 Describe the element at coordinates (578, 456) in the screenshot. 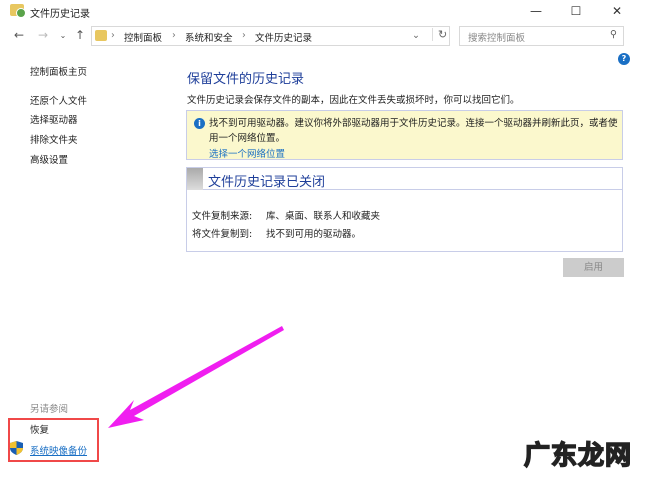

I see `watermark: 广东龙网` at that location.